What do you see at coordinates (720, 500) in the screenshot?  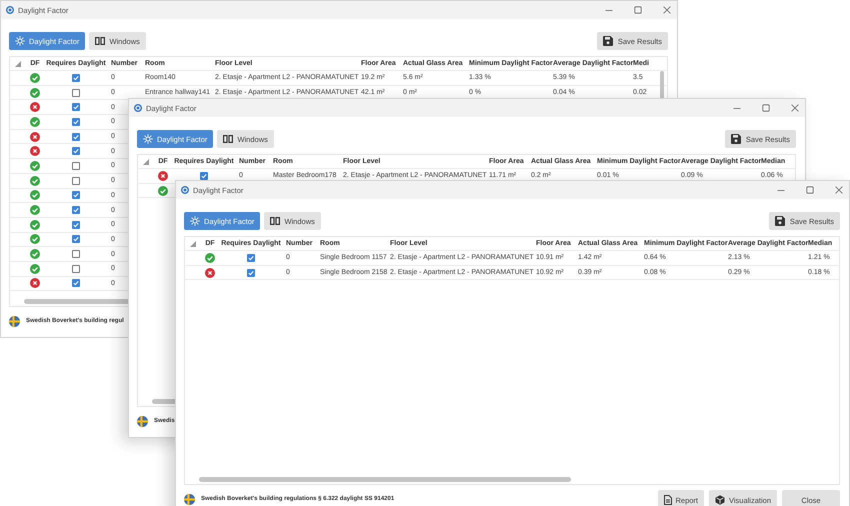 I see `cube-icon` at bounding box center [720, 500].